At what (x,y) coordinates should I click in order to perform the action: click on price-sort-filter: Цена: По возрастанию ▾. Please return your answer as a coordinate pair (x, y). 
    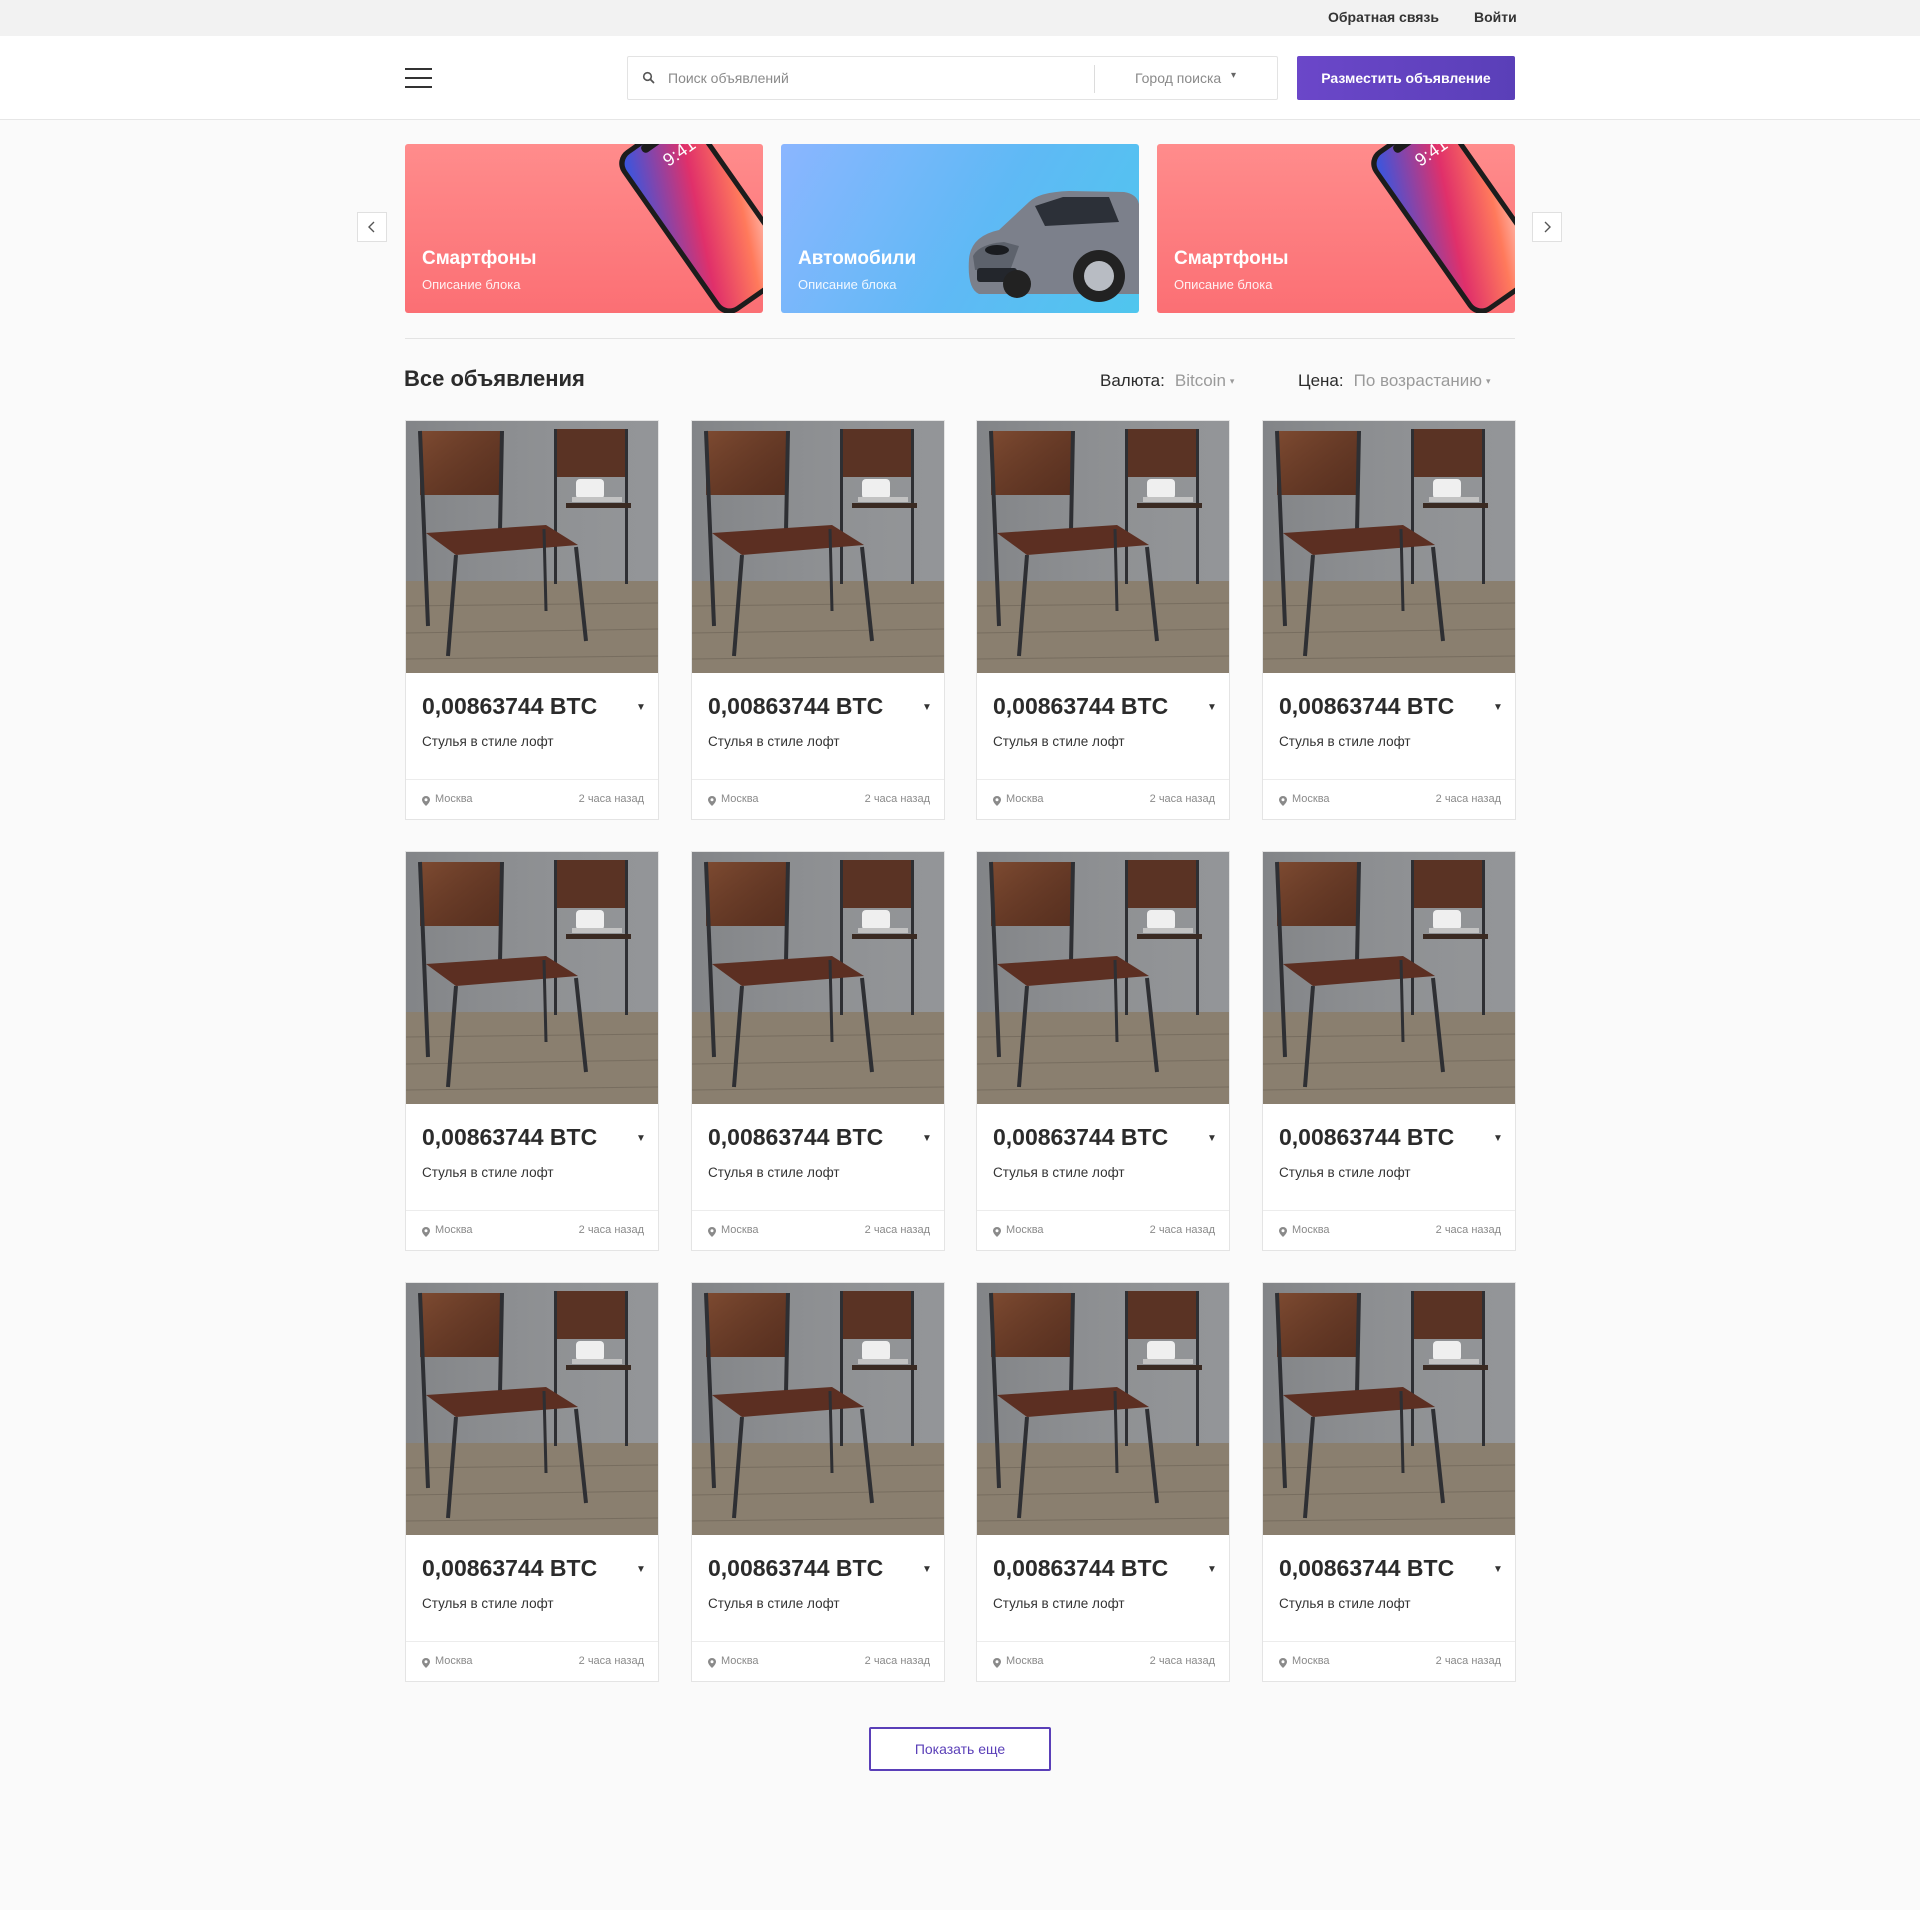
    Looking at the image, I should click on (1394, 381).